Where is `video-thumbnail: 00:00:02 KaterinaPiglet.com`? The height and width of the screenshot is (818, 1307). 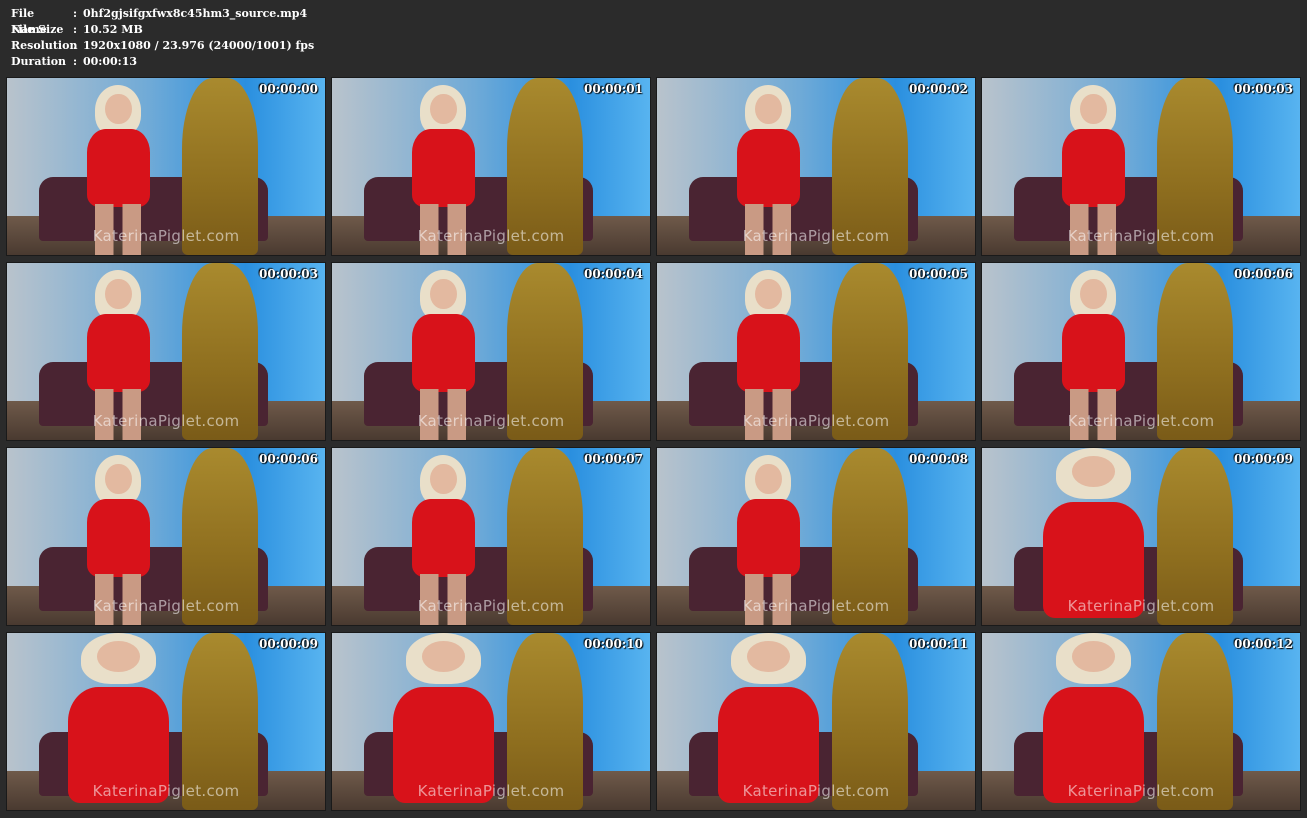
video-thumbnail: 00:00:02 KaterinaPiglet.com is located at coordinates (816, 166).